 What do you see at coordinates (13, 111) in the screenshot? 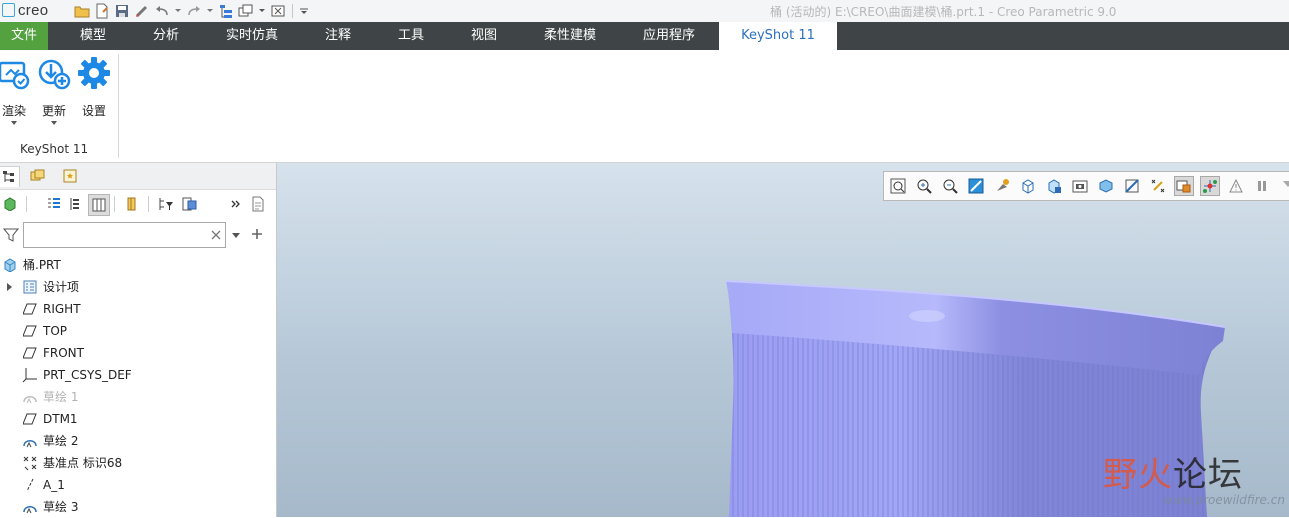
I see `render-label: 渲染` at bounding box center [13, 111].